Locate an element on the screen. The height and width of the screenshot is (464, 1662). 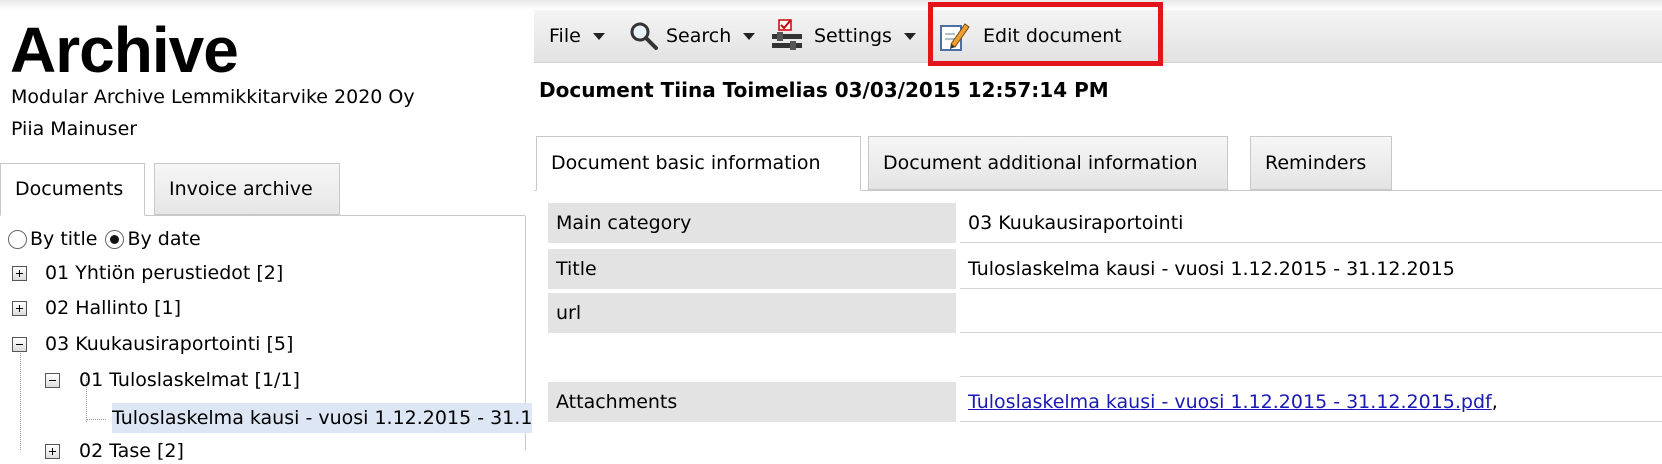
highlight-box is located at coordinates (1045, 34).